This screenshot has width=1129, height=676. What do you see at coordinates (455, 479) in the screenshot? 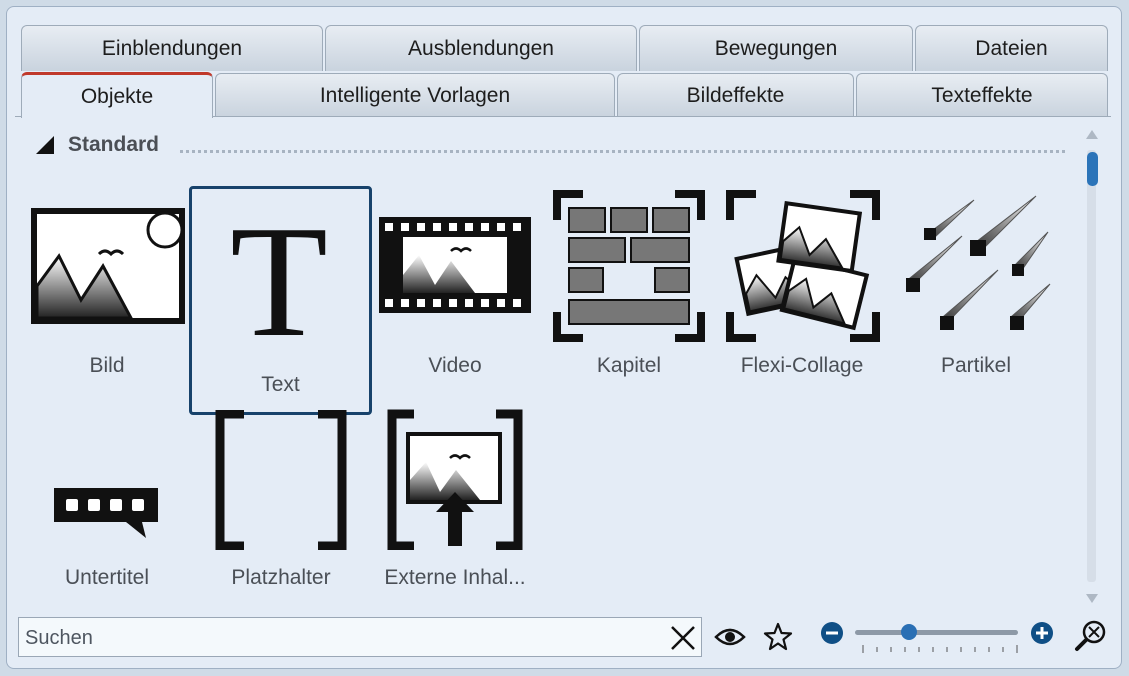
I see `external-content-icon` at bounding box center [455, 479].